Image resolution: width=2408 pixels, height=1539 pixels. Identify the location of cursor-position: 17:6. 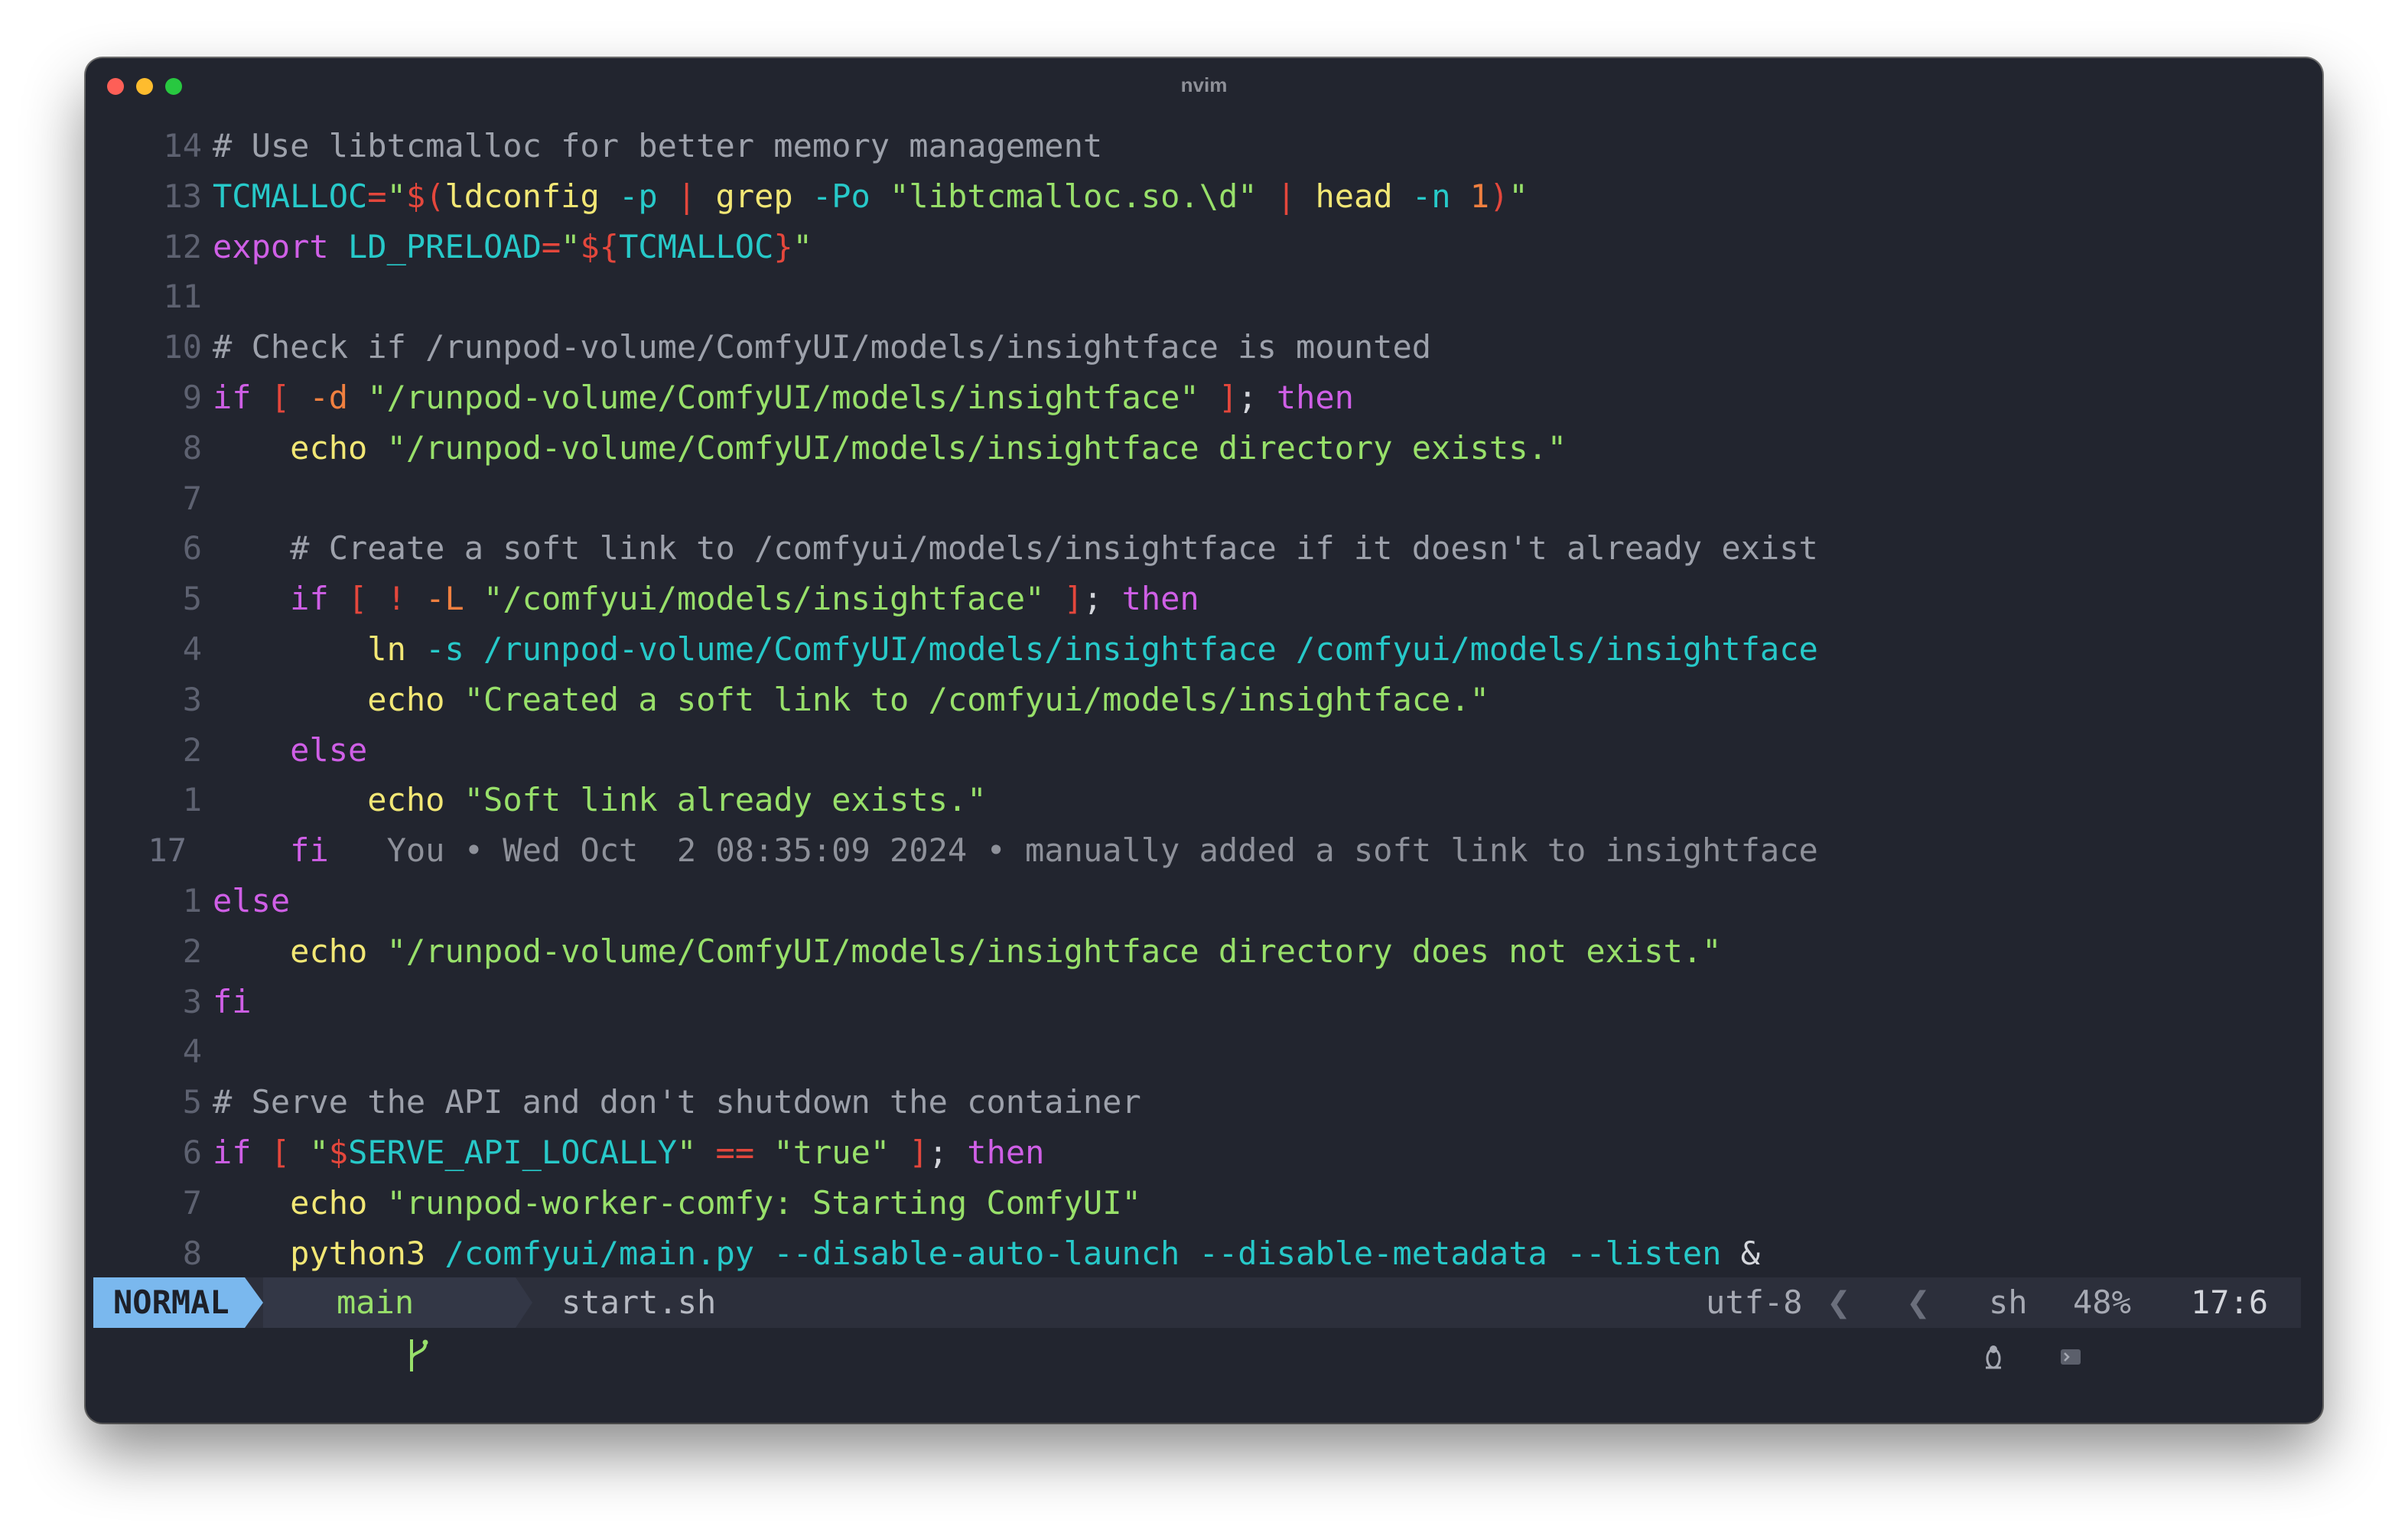
(2230, 1302).